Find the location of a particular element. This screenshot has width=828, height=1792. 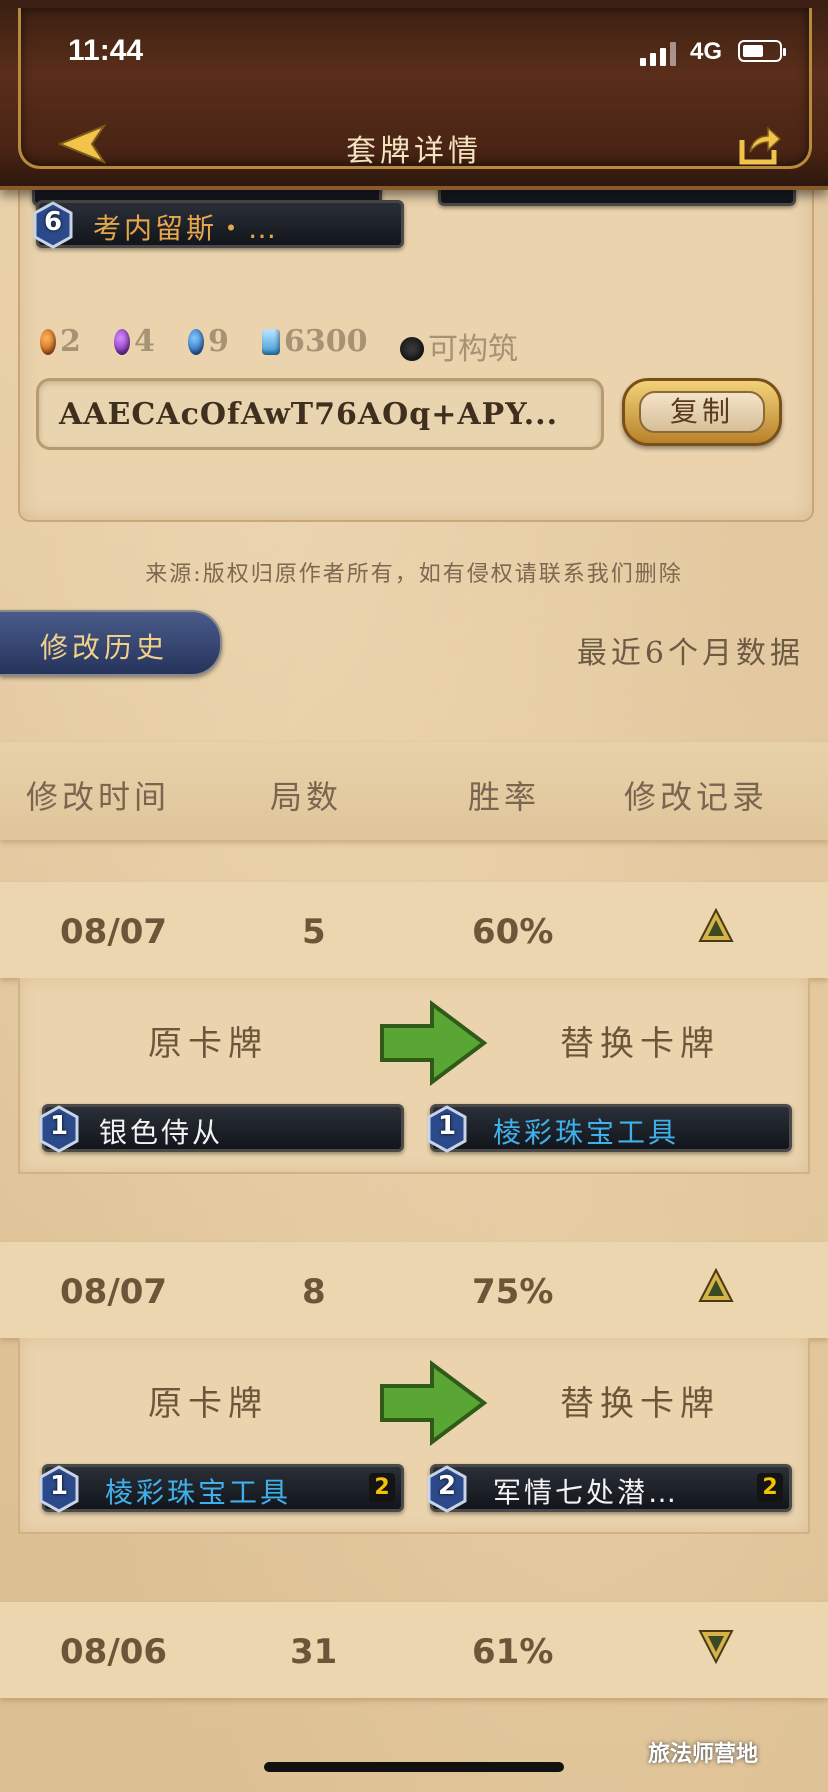

original-card-bar: 1 棱彩珠宝工具 2 is located at coordinates (221, 1488).